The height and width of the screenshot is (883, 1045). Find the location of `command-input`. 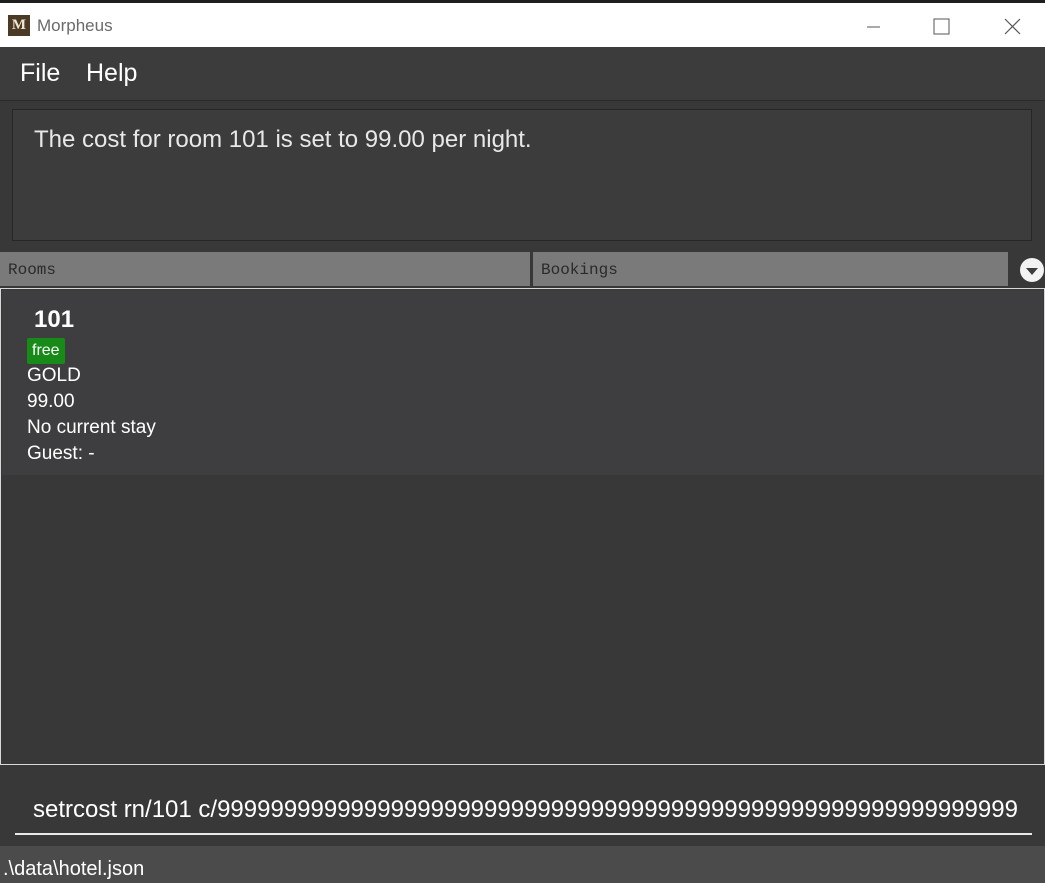

command-input is located at coordinates (523, 811).